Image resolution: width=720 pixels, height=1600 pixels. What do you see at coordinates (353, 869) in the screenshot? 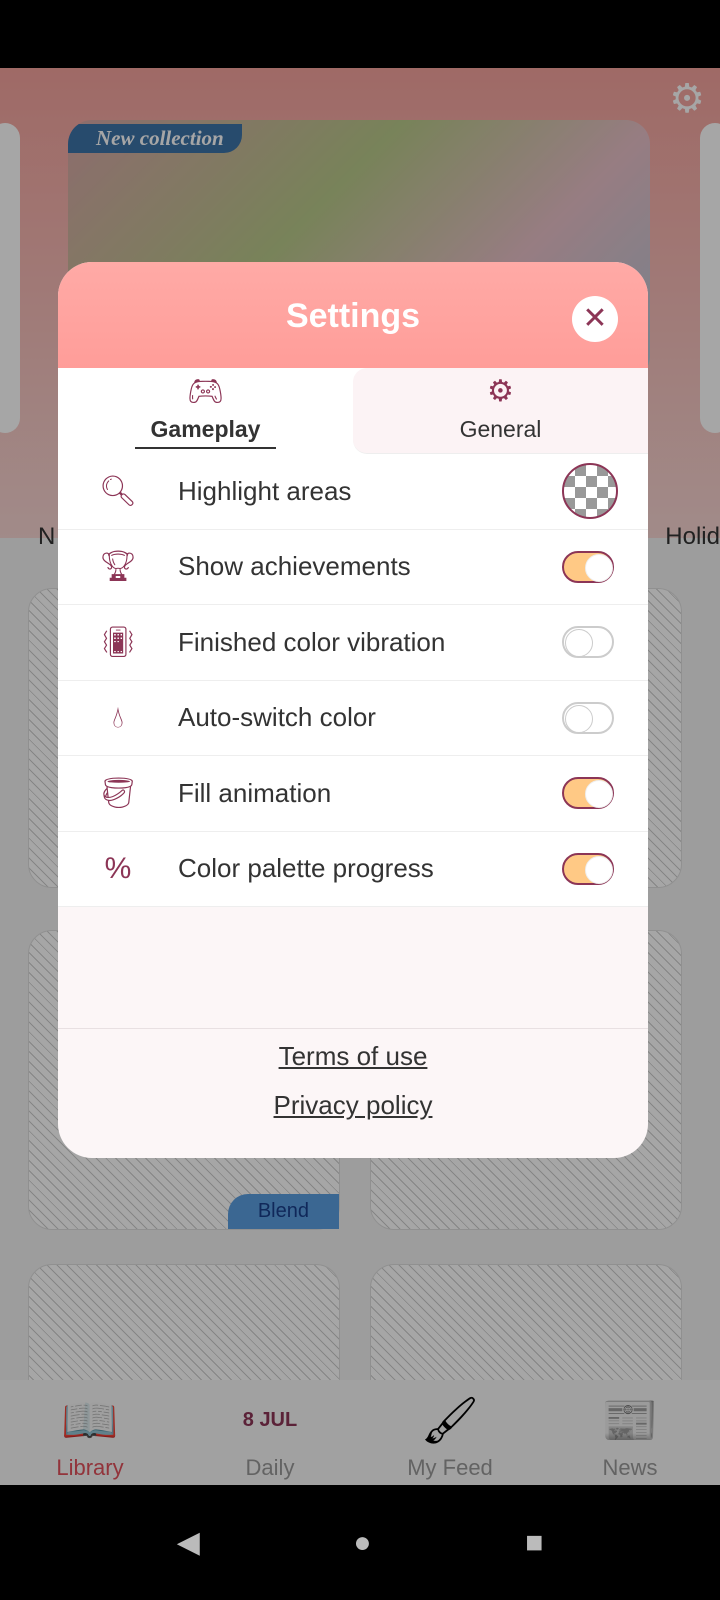
I see `setting-palette-progress: % Color palette progress` at bounding box center [353, 869].